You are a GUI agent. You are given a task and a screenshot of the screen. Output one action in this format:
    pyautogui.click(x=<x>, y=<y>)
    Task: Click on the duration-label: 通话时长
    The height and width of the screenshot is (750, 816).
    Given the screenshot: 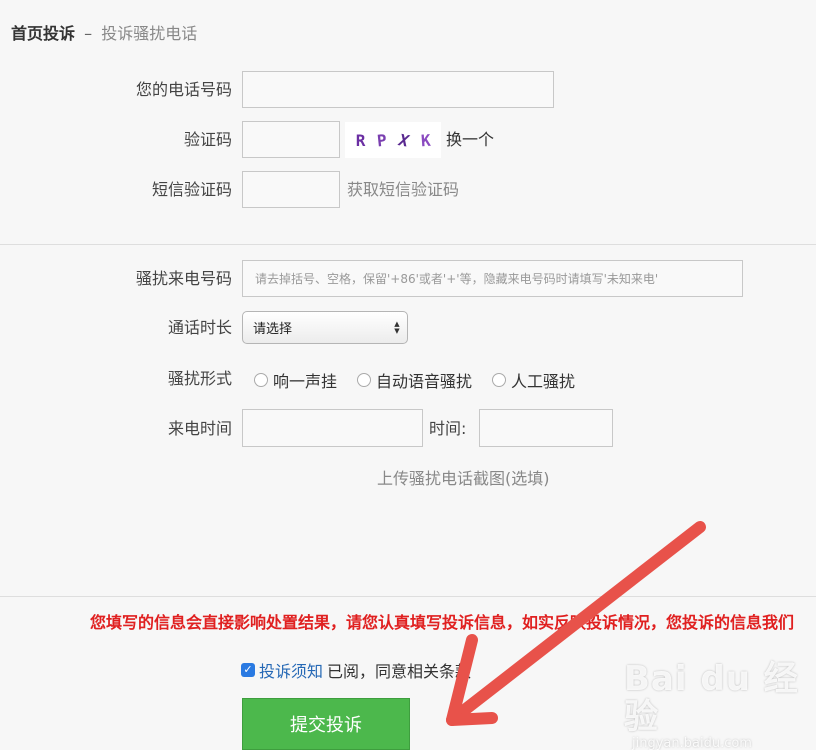 What is the action you would take?
    pyautogui.click(x=199, y=327)
    